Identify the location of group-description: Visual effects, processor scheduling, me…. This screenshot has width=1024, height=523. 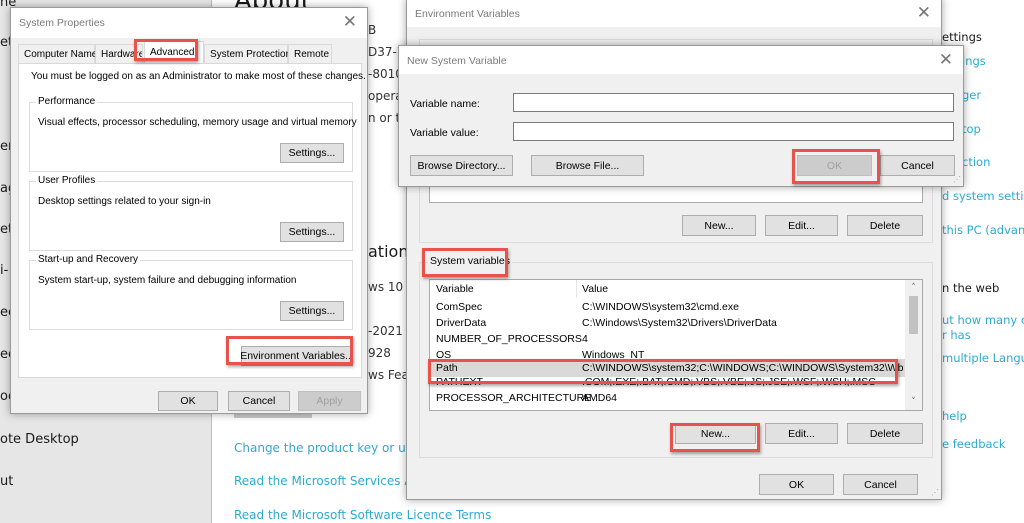
(197, 122).